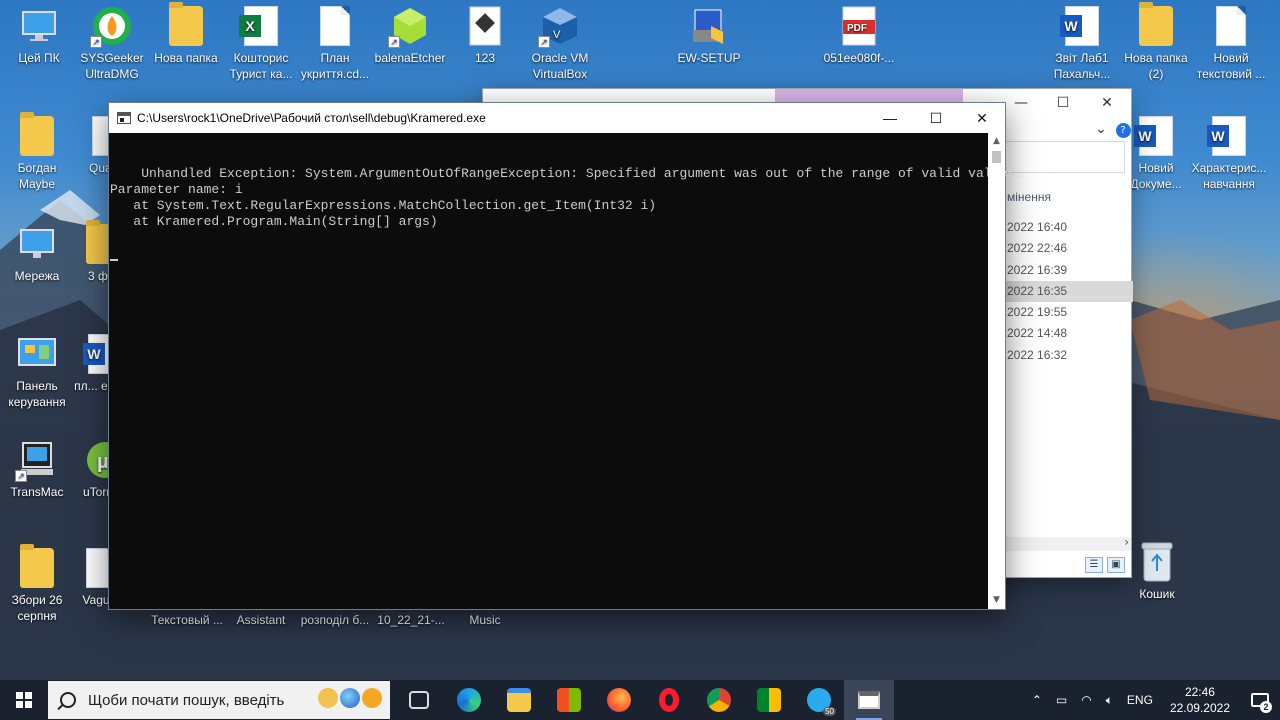 Image resolution: width=1280 pixels, height=720 pixels. Describe the element at coordinates (769, 700) in the screenshot. I see `taskbar-meet` at that location.